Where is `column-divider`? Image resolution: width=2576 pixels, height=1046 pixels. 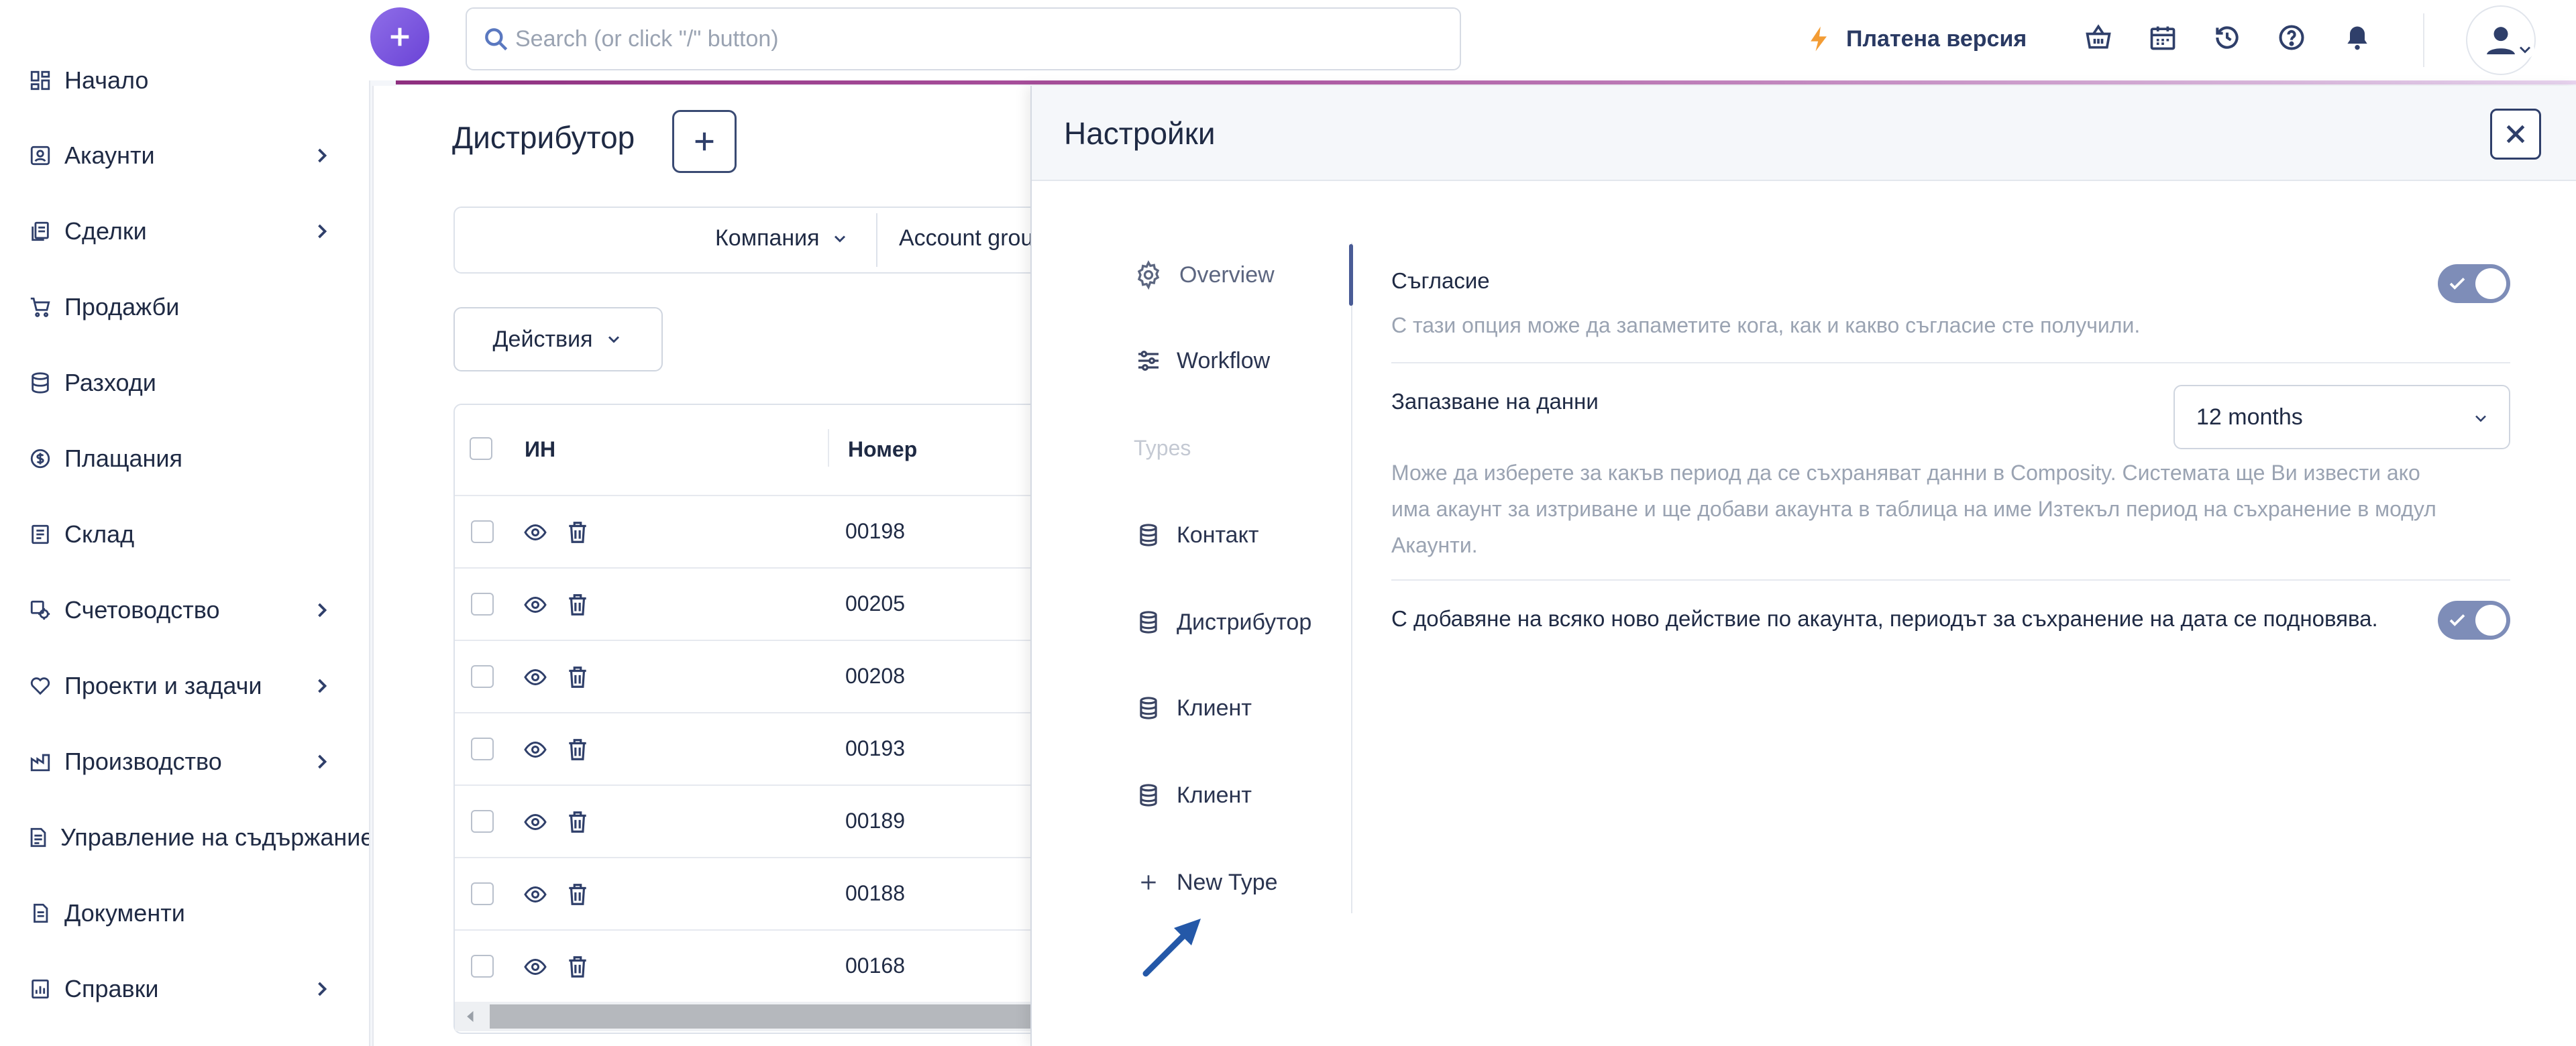
column-divider is located at coordinates (828, 448).